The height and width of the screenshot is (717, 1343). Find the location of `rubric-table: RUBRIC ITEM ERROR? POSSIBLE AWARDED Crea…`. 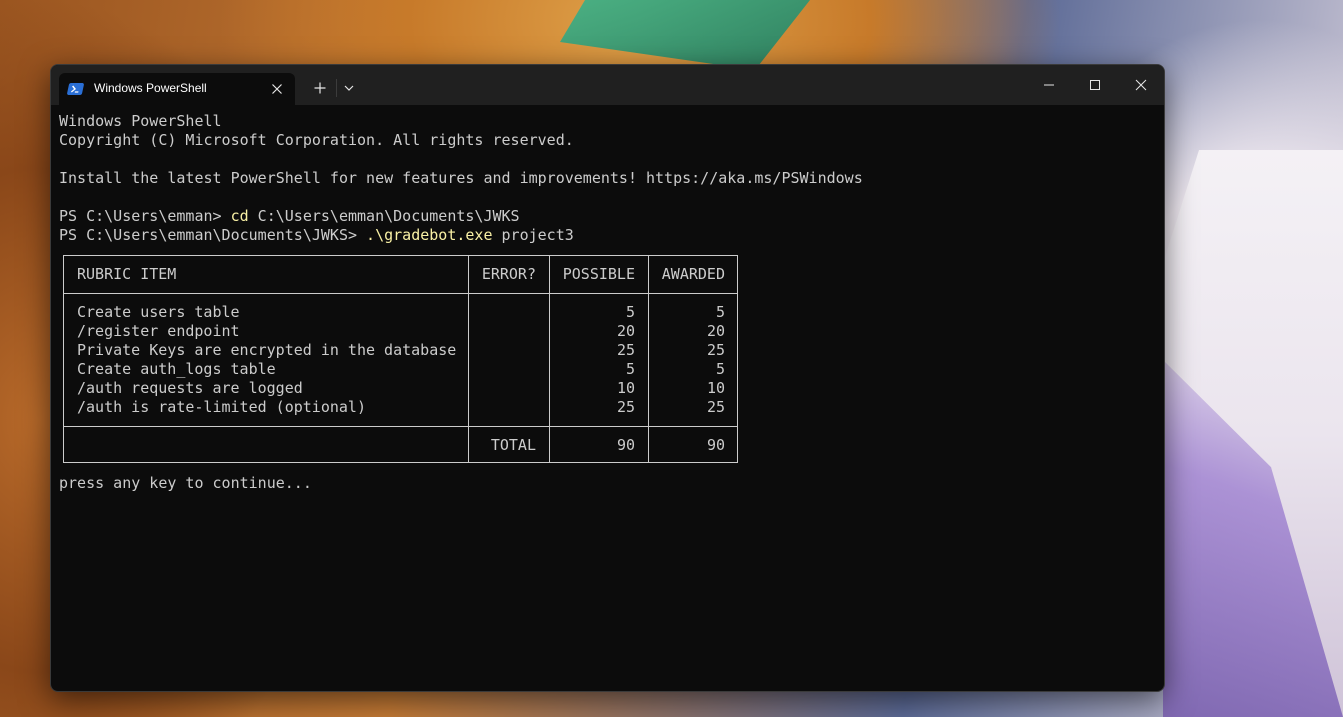

rubric-table: RUBRIC ITEM ERROR? POSSIBLE AWARDED Crea… is located at coordinates (400, 359).